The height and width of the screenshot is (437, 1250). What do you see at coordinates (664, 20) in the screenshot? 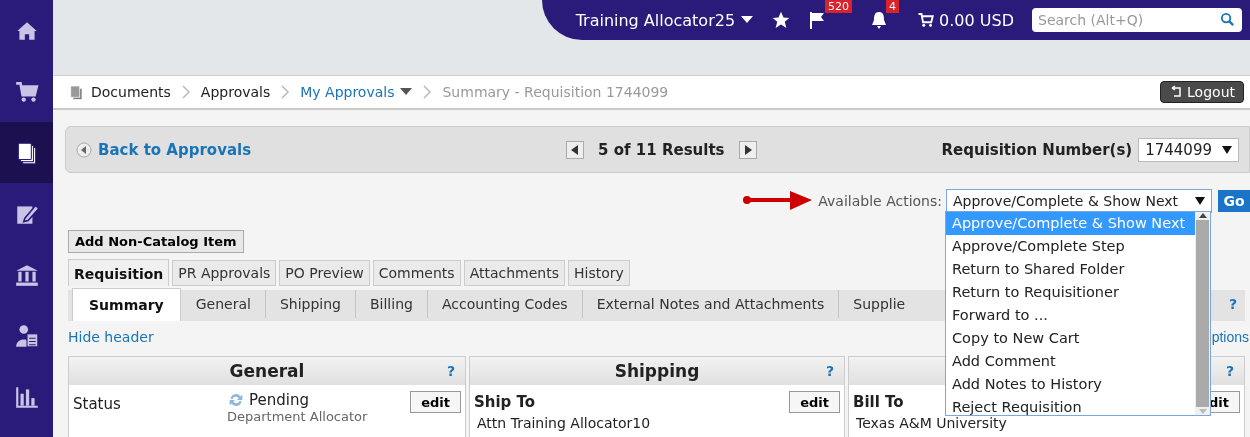
I see `user-menu: Training Allocator25` at bounding box center [664, 20].